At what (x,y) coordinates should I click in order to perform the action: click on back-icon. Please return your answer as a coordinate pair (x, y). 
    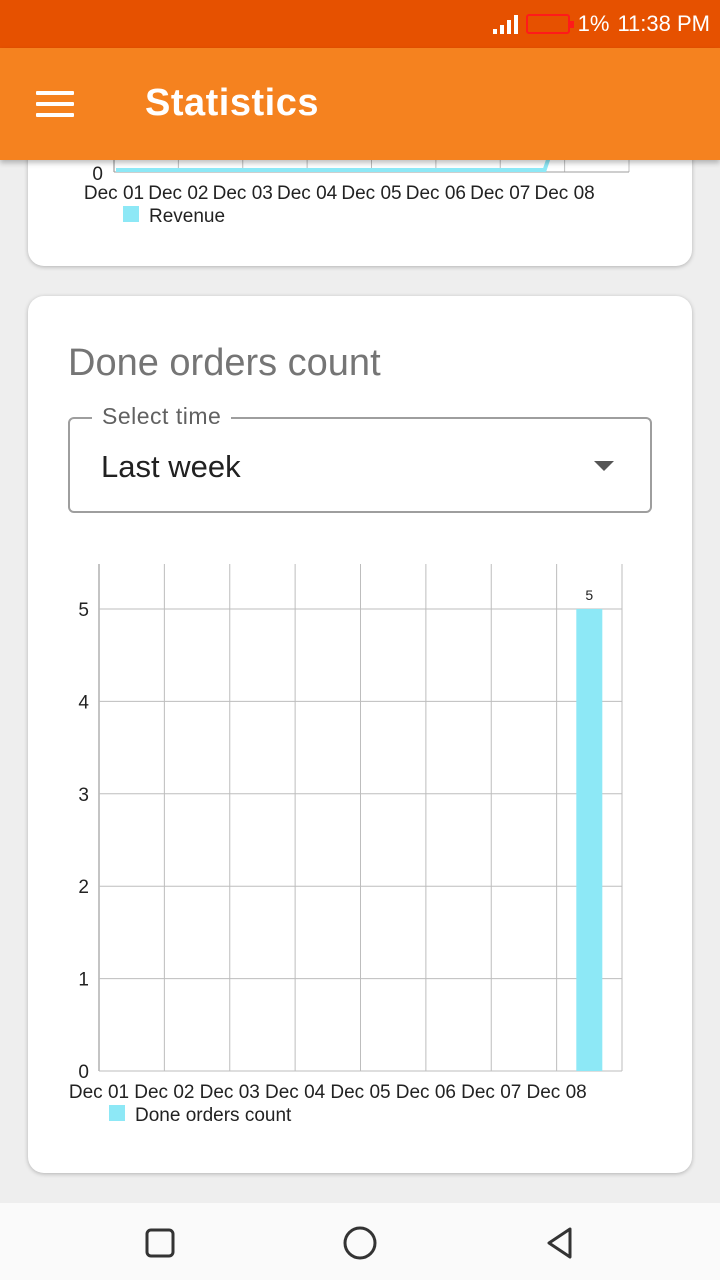
    Looking at the image, I should click on (560, 1243).